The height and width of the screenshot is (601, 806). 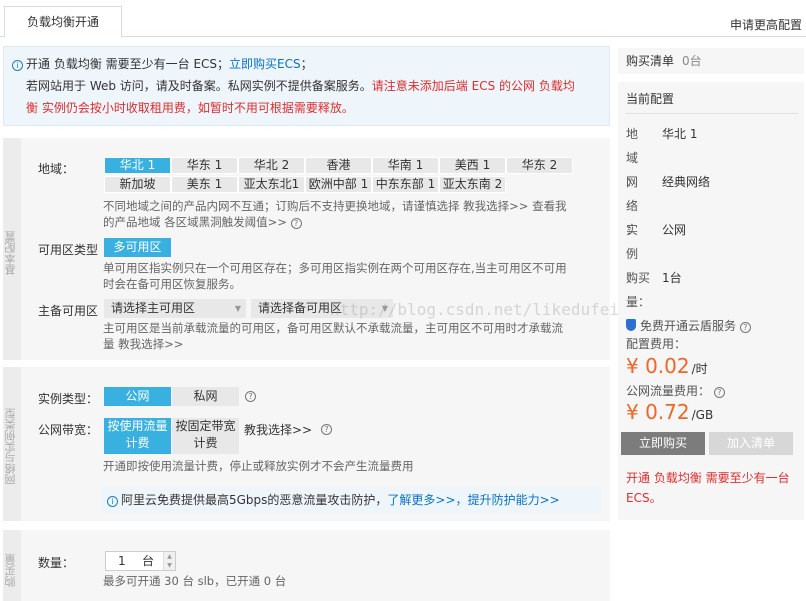 I want to click on zone-type-multi: 多可用区, so click(x=137, y=247).